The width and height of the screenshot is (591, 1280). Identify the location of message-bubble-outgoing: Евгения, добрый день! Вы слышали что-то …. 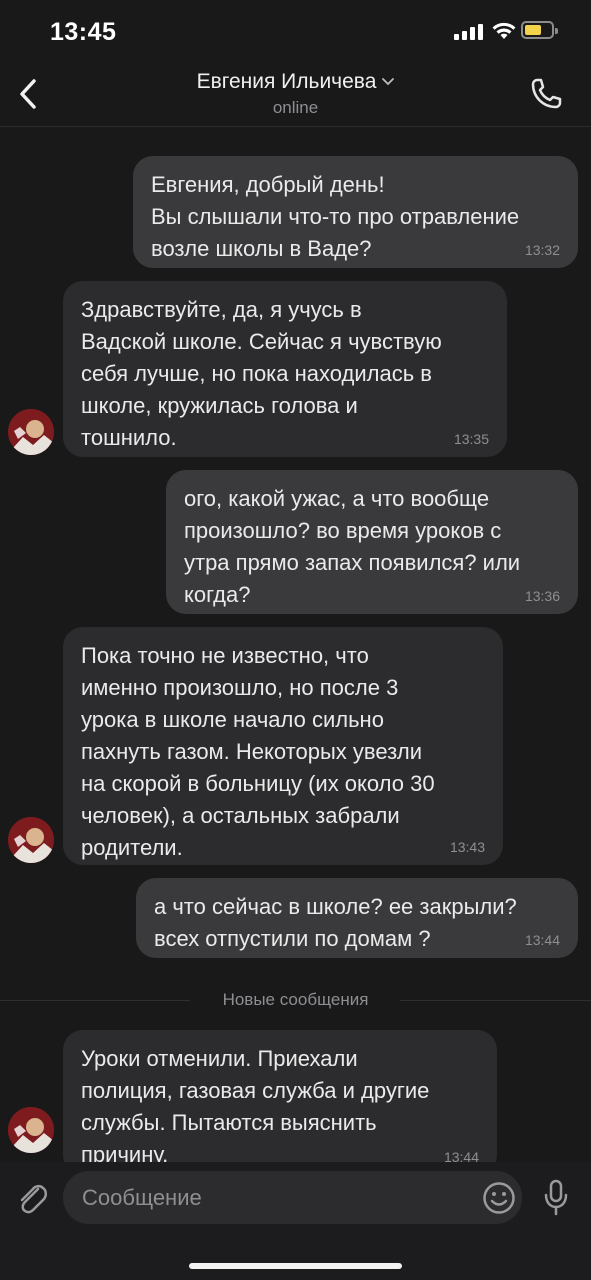
(355, 212).